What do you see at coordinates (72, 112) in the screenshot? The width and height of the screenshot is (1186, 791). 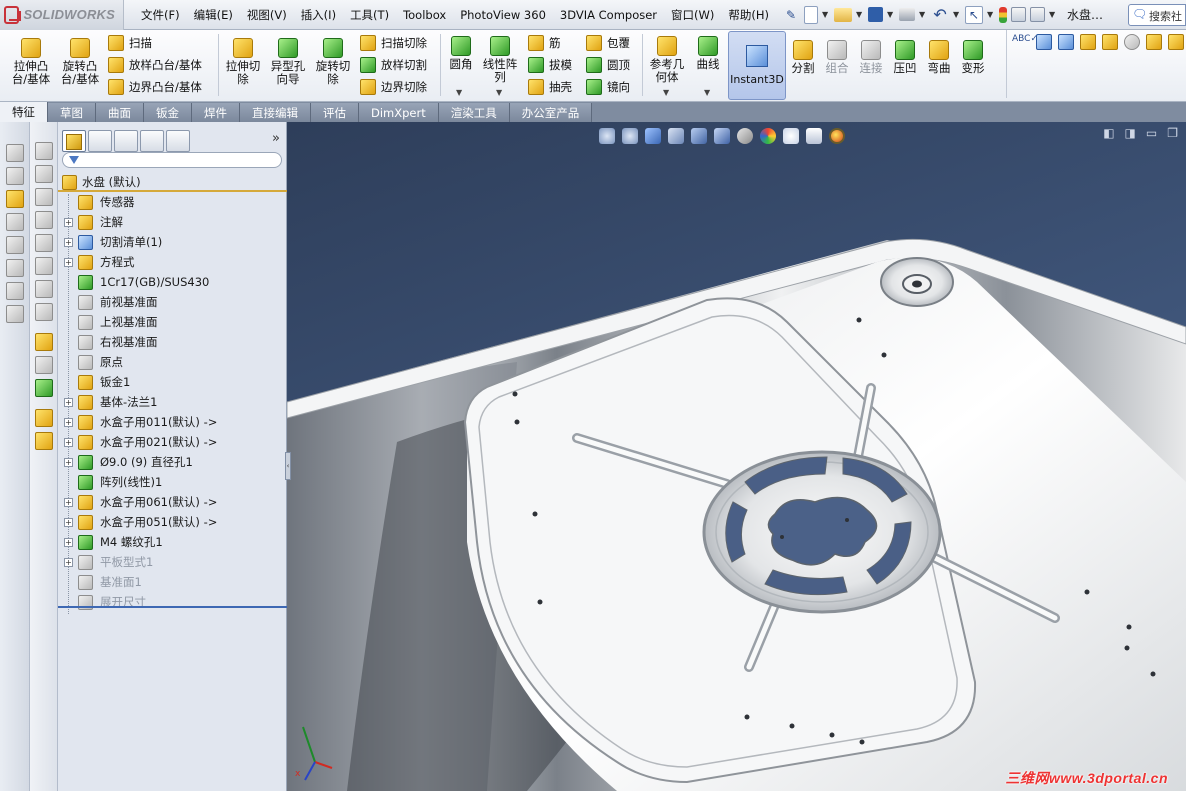 I see `tab-sketch: 草图` at bounding box center [72, 112].